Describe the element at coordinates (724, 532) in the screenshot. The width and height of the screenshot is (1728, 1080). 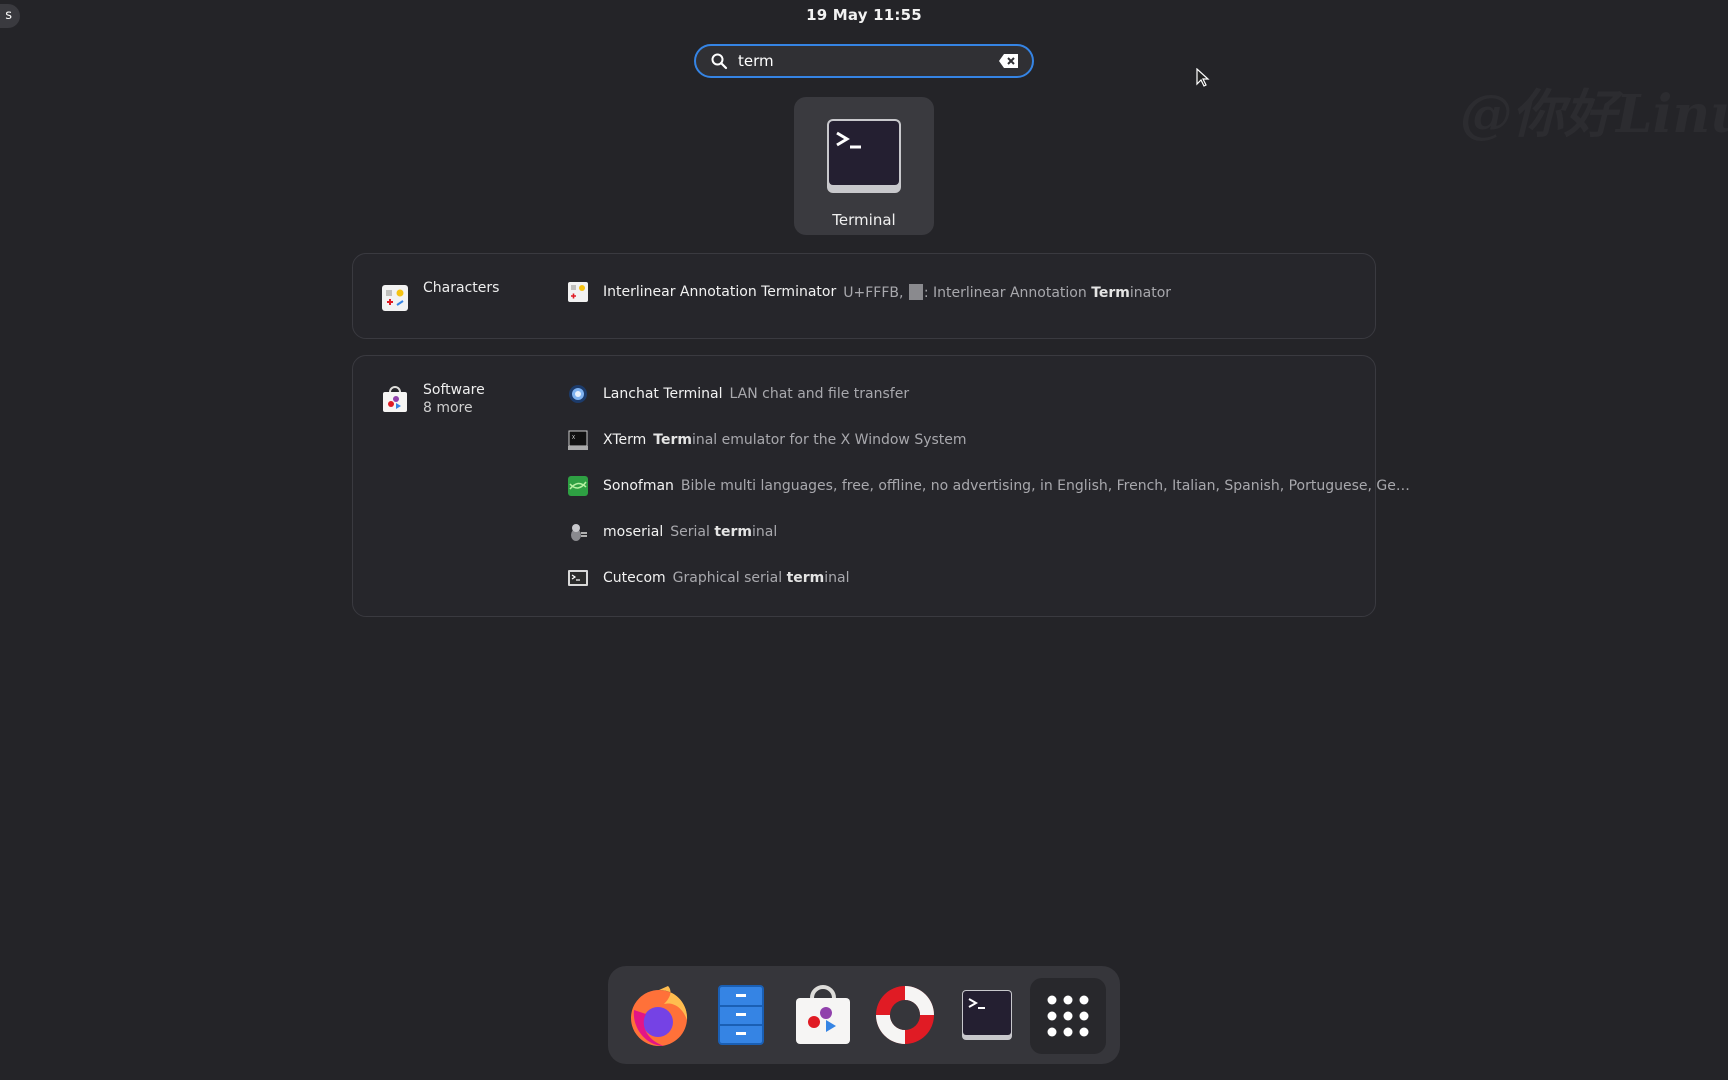
I see `result-description: Serial terminal` at that location.